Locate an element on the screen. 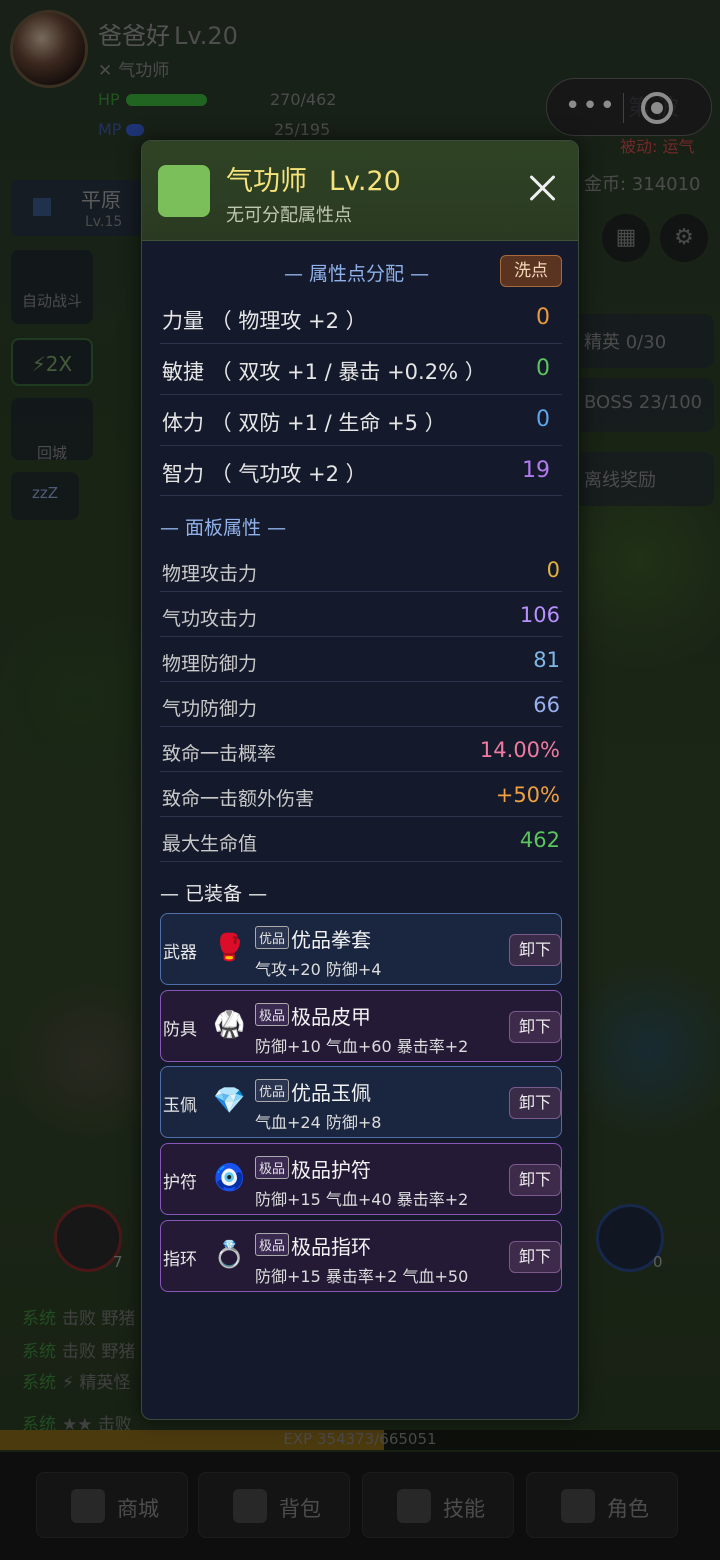 This screenshot has height=1560, width=720. evil-eye-icon: 🧿 is located at coordinates (229, 1178).